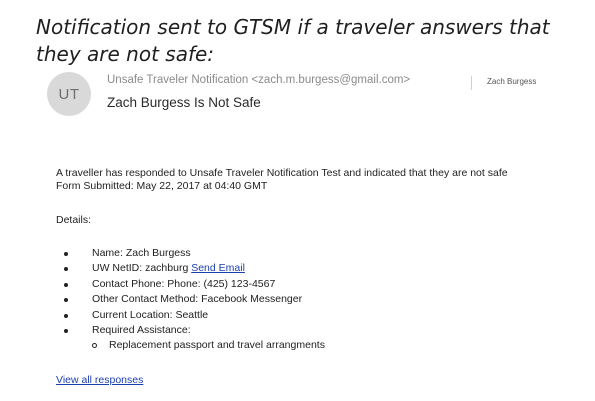 The image size is (595, 401). Describe the element at coordinates (99, 380) in the screenshot. I see `view-all-responses-link: View all responses` at that location.